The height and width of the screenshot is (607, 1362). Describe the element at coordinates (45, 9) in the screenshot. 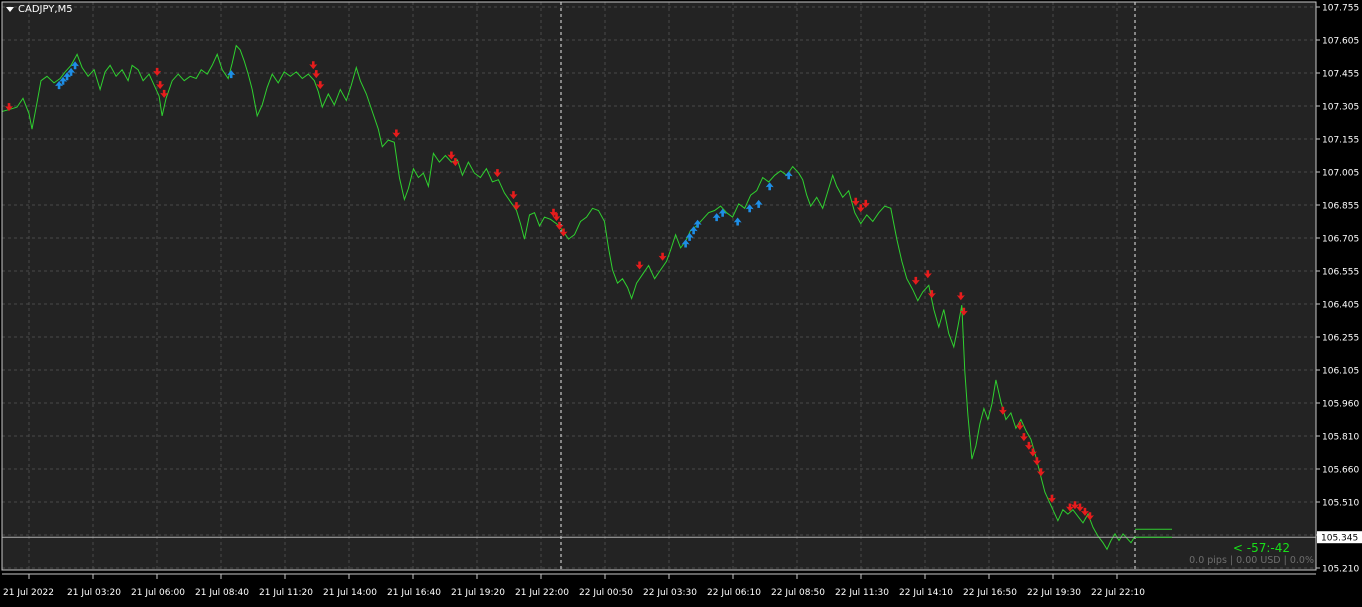

I see `symbol-title-text: CADJPY,M5` at that location.